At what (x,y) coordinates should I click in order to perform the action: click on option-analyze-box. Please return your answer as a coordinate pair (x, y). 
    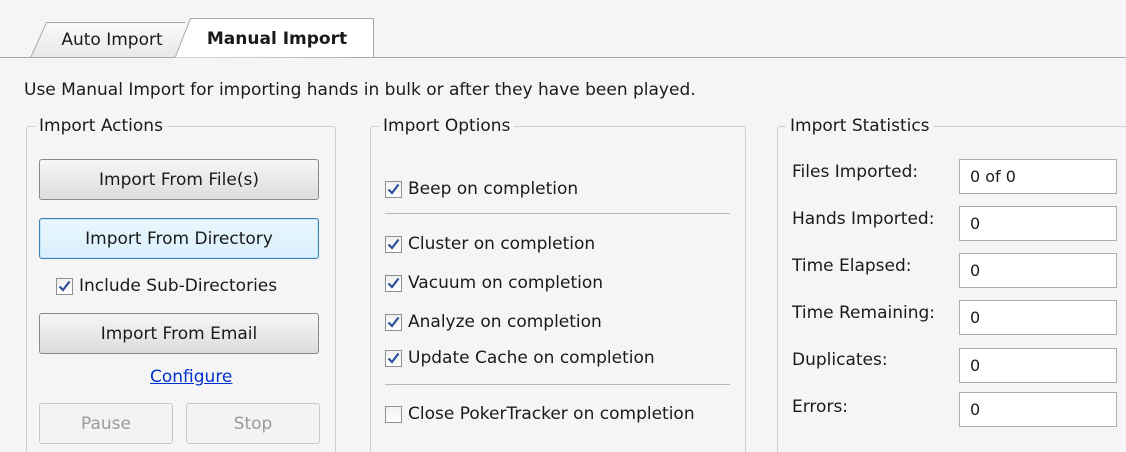
    Looking at the image, I should click on (393, 322).